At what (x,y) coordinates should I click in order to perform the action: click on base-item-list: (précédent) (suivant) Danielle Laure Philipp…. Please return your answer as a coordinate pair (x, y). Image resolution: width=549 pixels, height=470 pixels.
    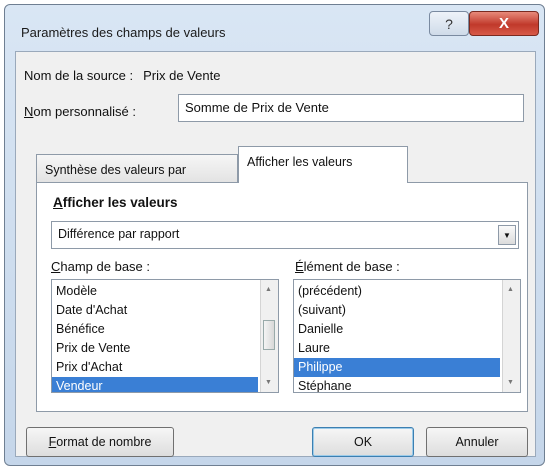
    Looking at the image, I should click on (407, 336).